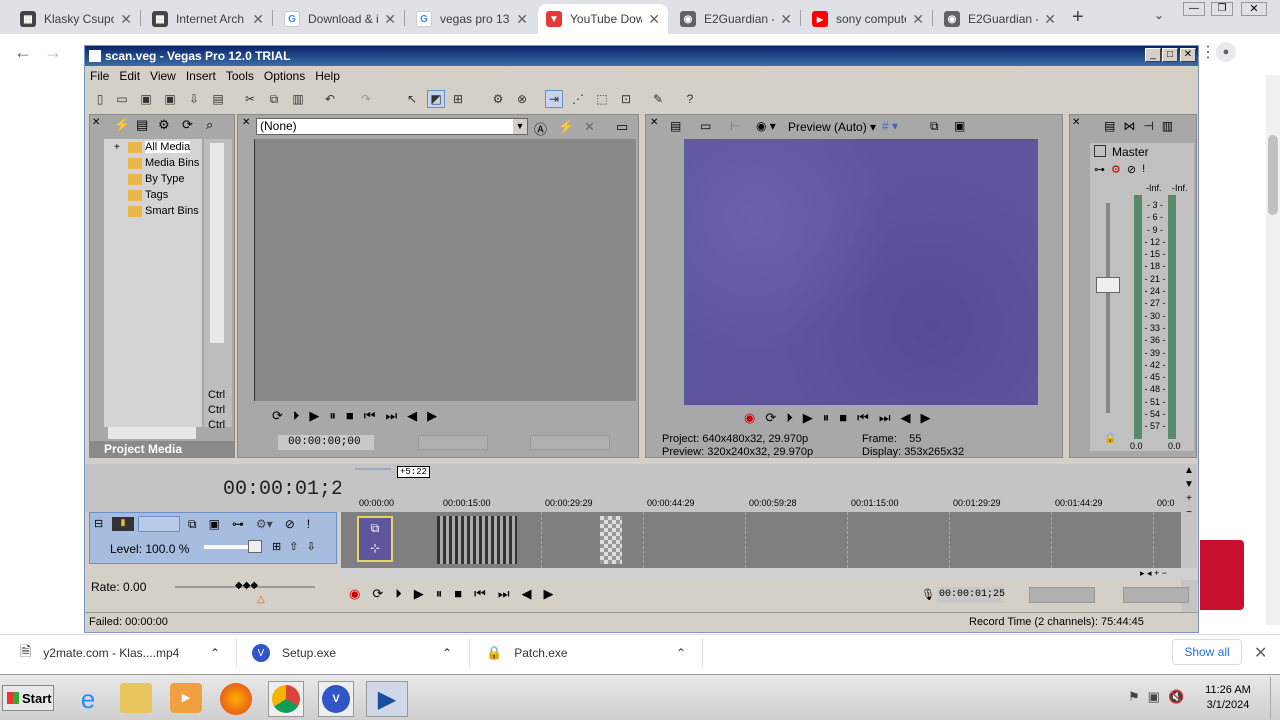  What do you see at coordinates (357, 653) in the screenshot?
I see `download-item: V Setup.exe ⌃` at bounding box center [357, 653].